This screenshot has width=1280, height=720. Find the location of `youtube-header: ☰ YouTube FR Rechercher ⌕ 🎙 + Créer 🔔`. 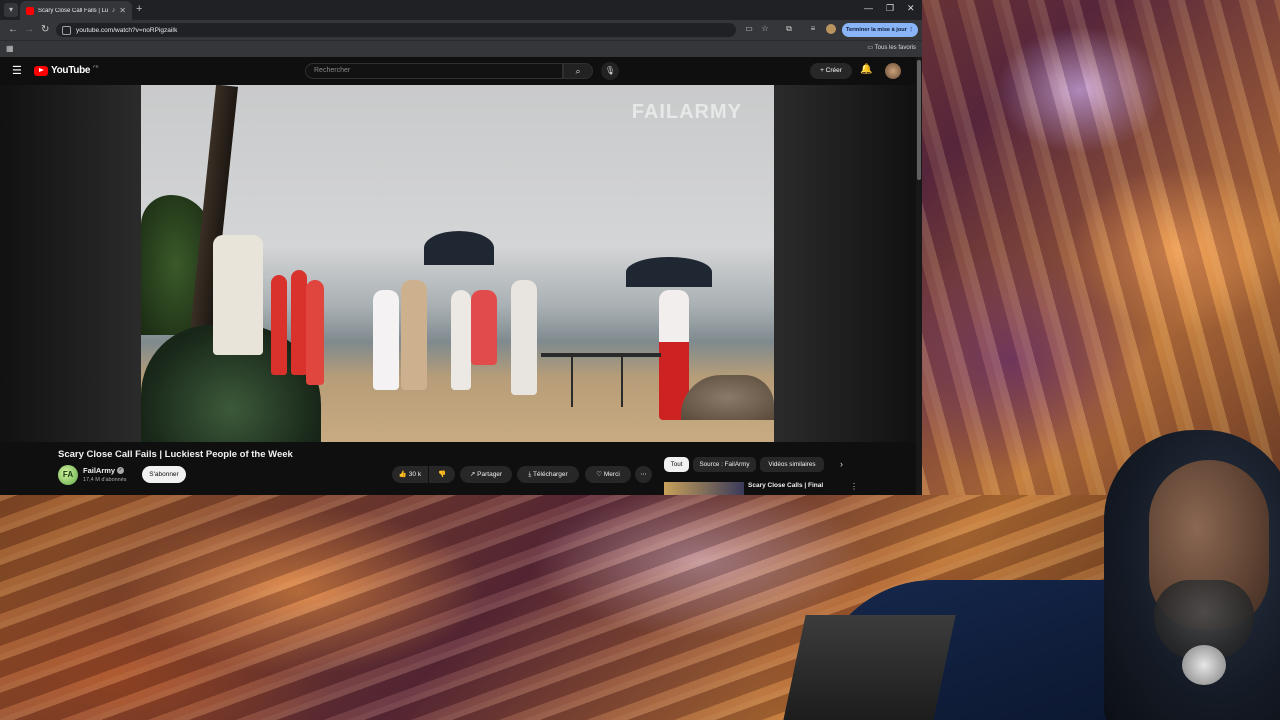

youtube-header: ☰ YouTube FR Rechercher ⌕ 🎙 + Créer 🔔 is located at coordinates (461, 71).